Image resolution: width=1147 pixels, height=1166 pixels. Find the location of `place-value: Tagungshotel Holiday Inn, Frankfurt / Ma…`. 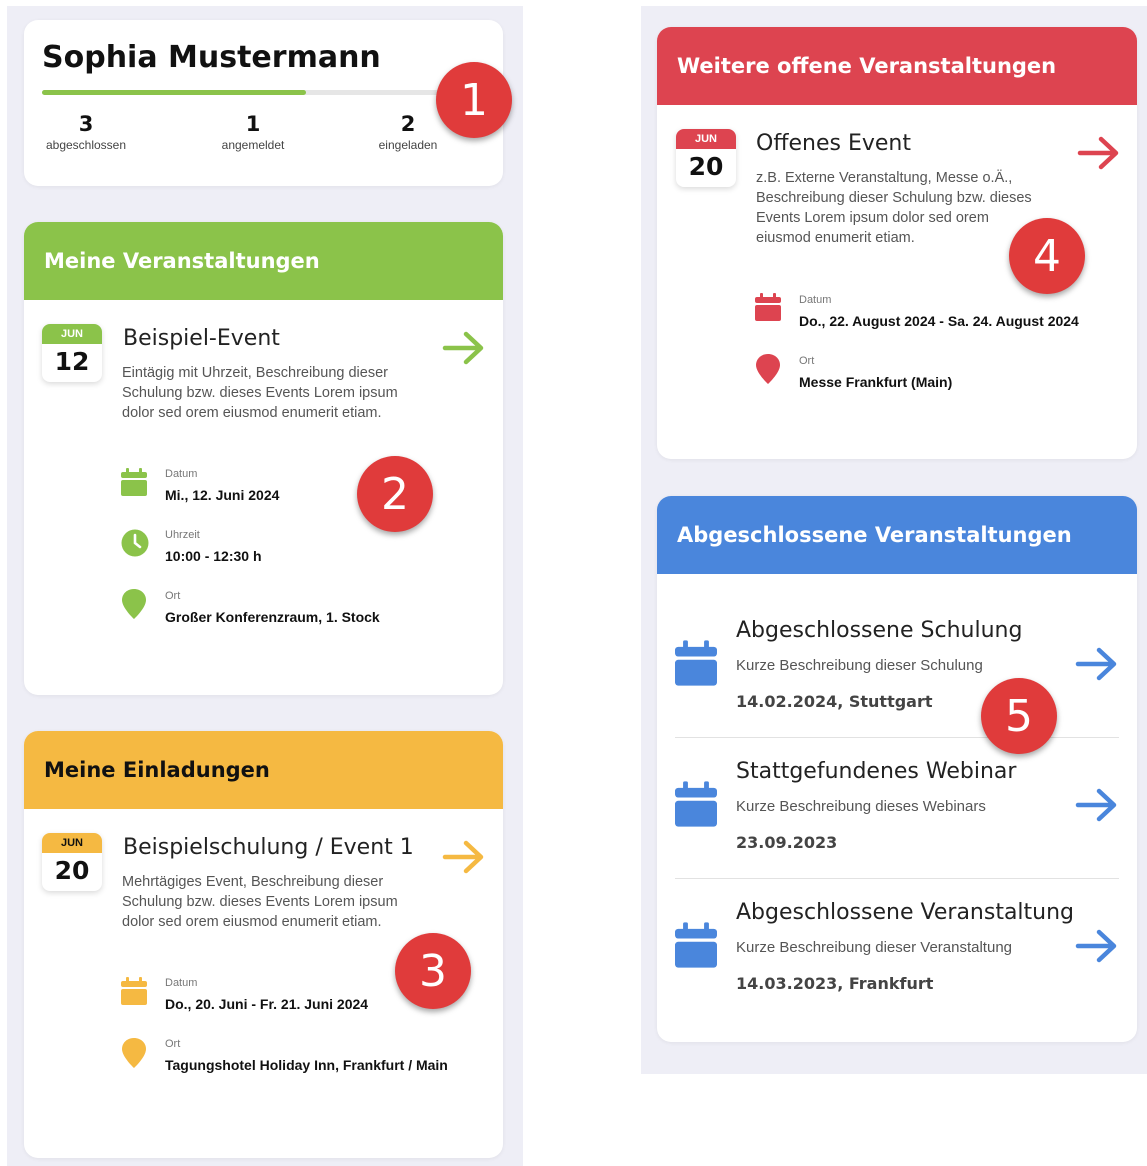

place-value: Tagungshotel Holiday Inn, Frankfurt / Ma… is located at coordinates (306, 1065).